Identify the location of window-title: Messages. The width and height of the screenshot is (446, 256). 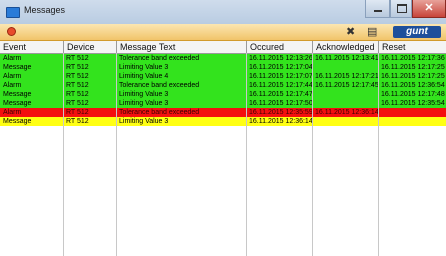
(45, 10).